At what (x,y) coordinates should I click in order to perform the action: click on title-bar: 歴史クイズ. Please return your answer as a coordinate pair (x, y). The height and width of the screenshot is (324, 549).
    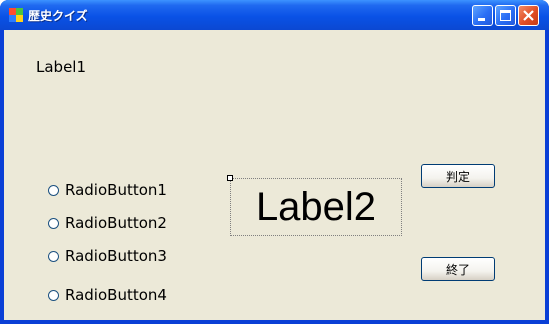
    Looking at the image, I should click on (274, 15).